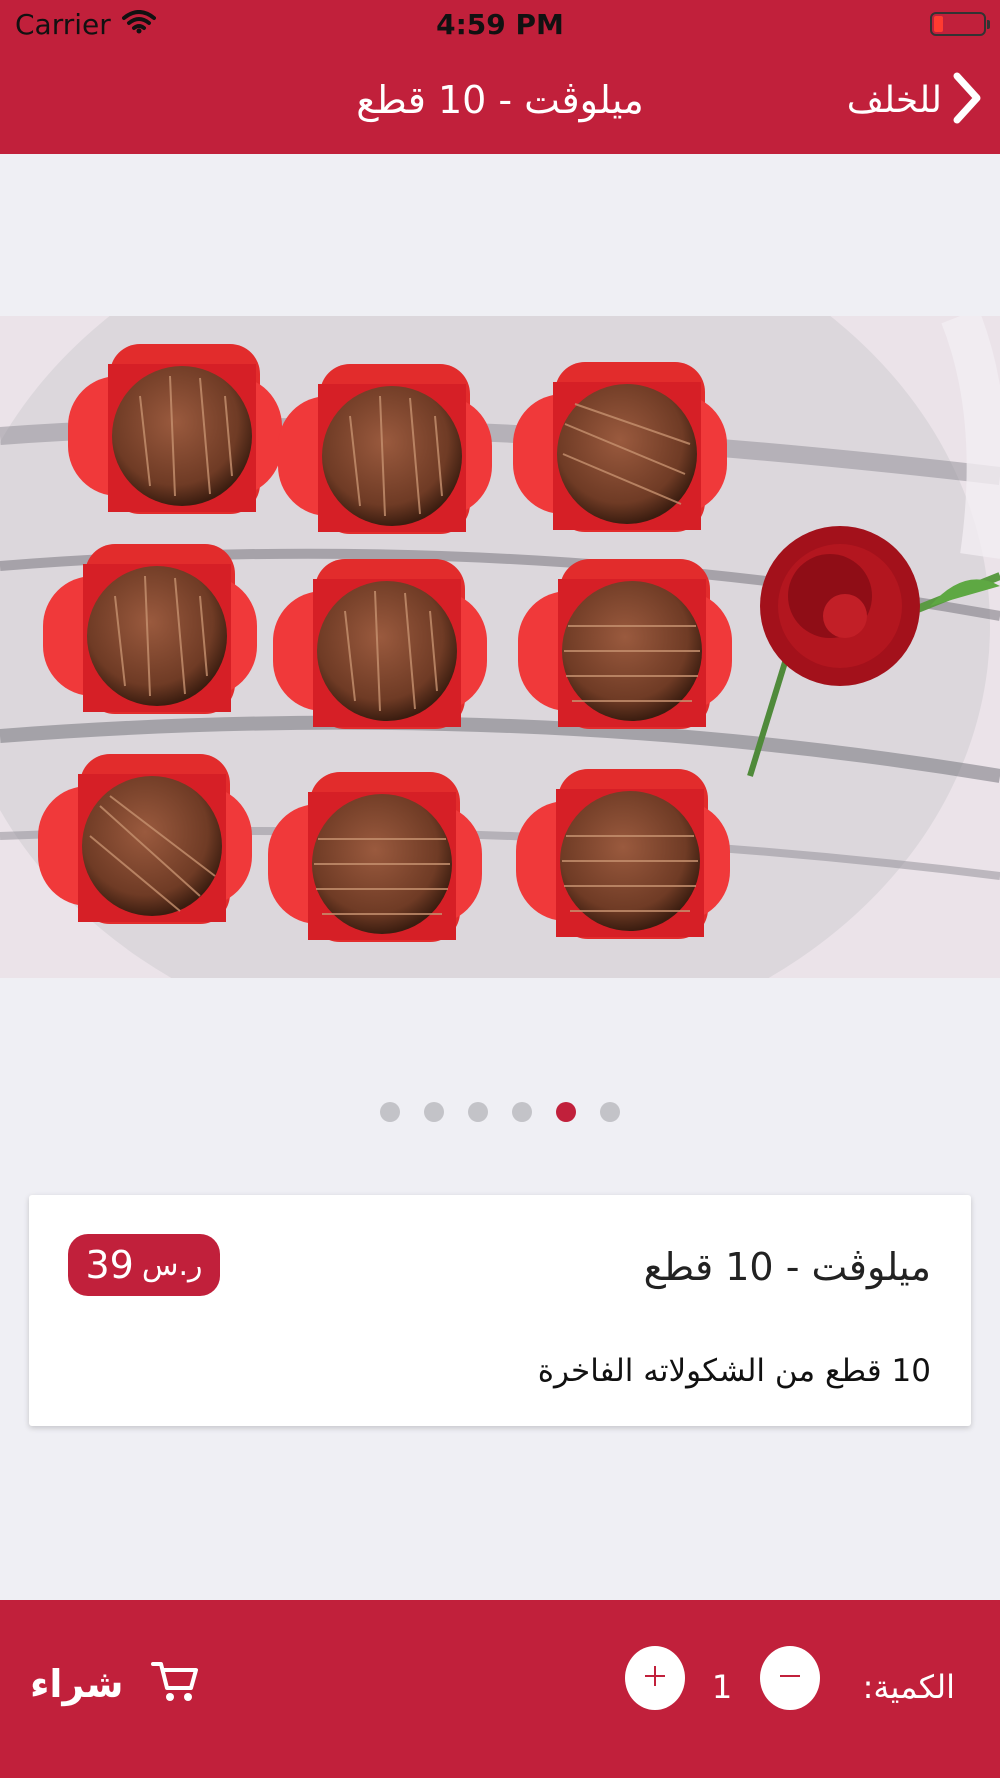 This screenshot has width=1000, height=1778. Describe the element at coordinates (787, 1267) in the screenshot. I see `product-name: ميلوڤت - 10 قطع` at that location.